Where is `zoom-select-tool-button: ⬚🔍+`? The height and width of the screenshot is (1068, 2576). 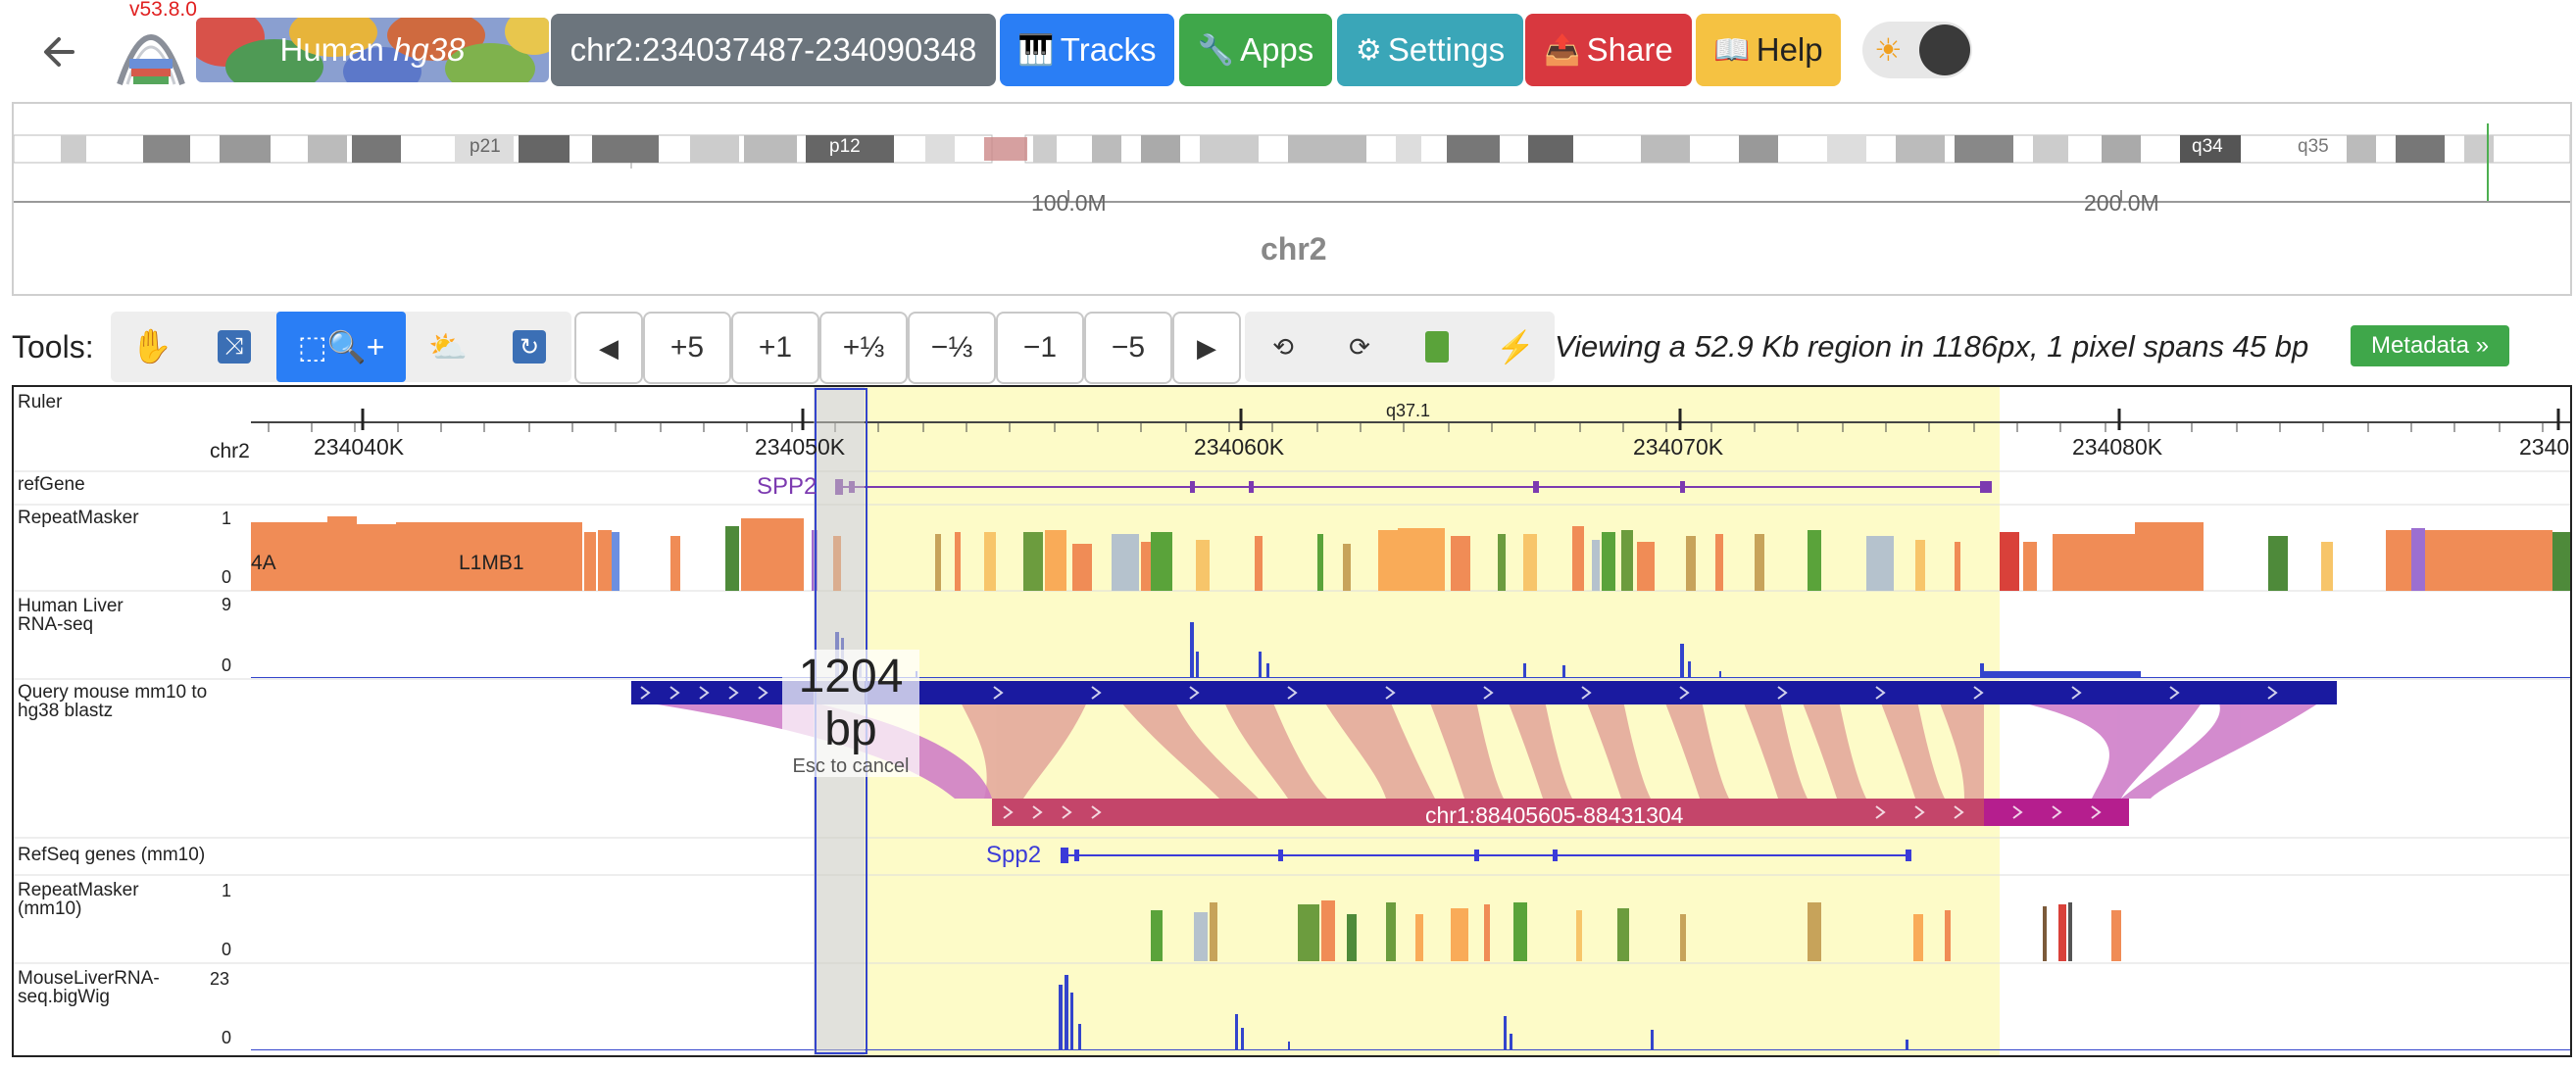 zoom-select-tool-button: ⬚🔍+ is located at coordinates (341, 347).